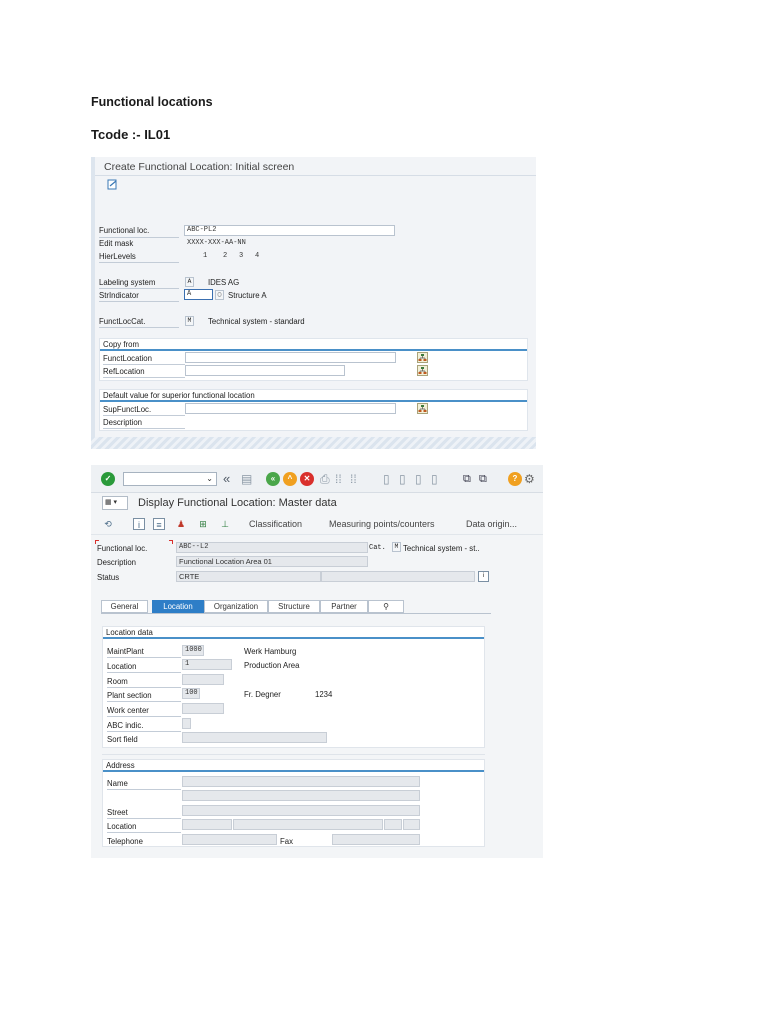 The height and width of the screenshot is (1024, 768). Describe the element at coordinates (396, 547) in the screenshot. I see `cat-code: M` at that location.